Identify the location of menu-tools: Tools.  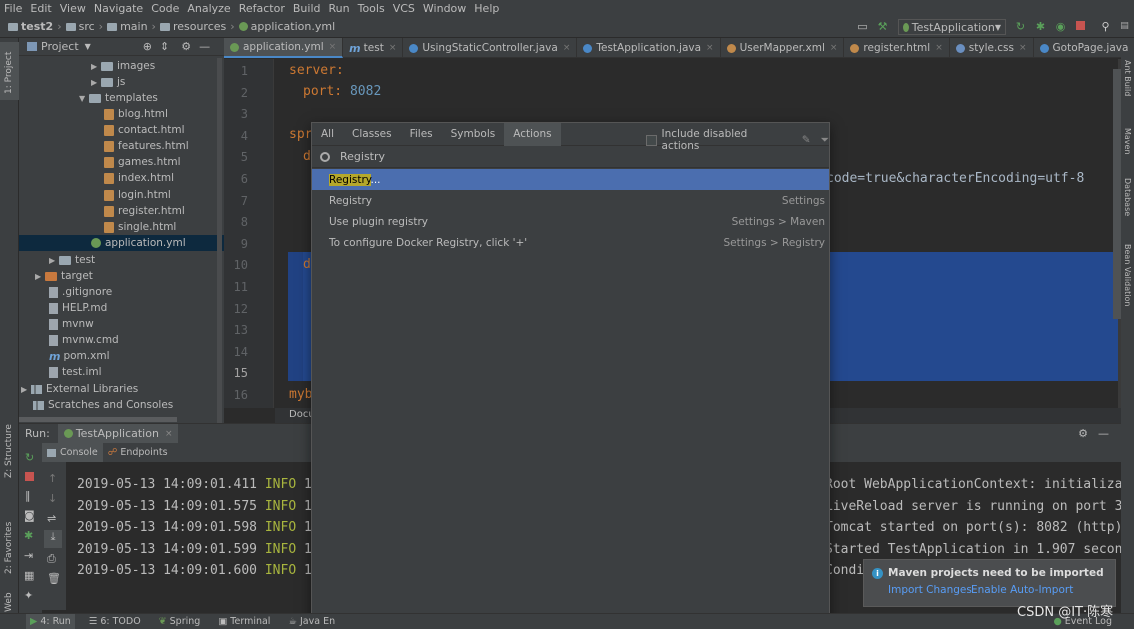
(371, 8).